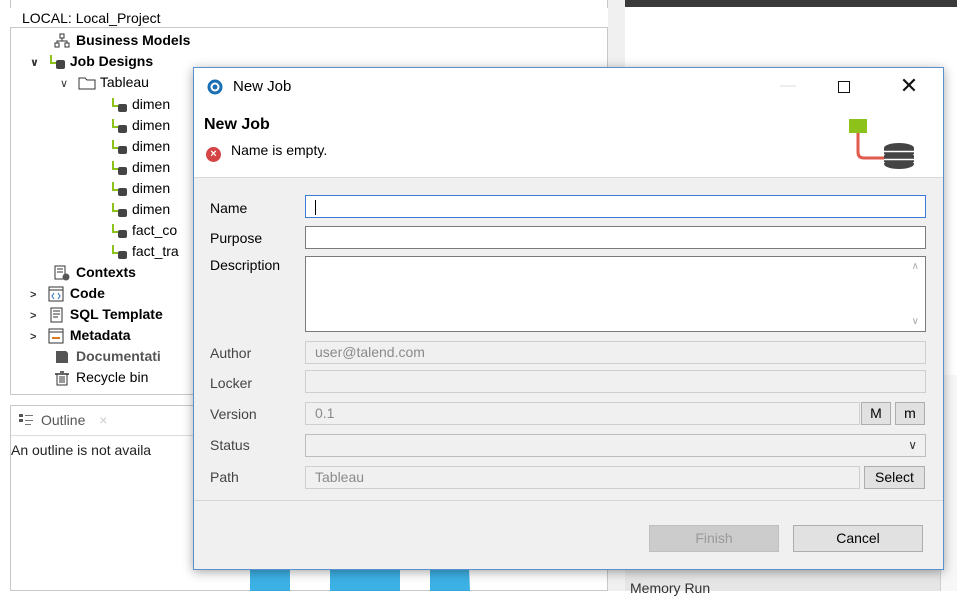 This screenshot has height=596, width=957. Describe the element at coordinates (230, 445) in the screenshot. I see `status-label: Status` at that location.